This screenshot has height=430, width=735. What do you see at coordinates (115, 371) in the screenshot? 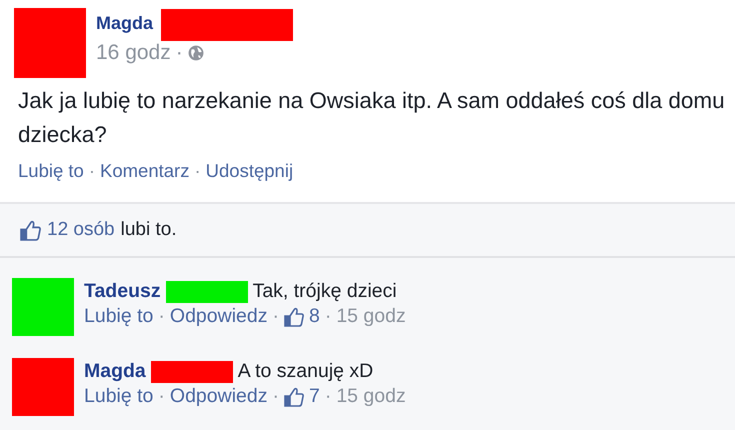
I see `commenter-name: Magda` at bounding box center [115, 371].